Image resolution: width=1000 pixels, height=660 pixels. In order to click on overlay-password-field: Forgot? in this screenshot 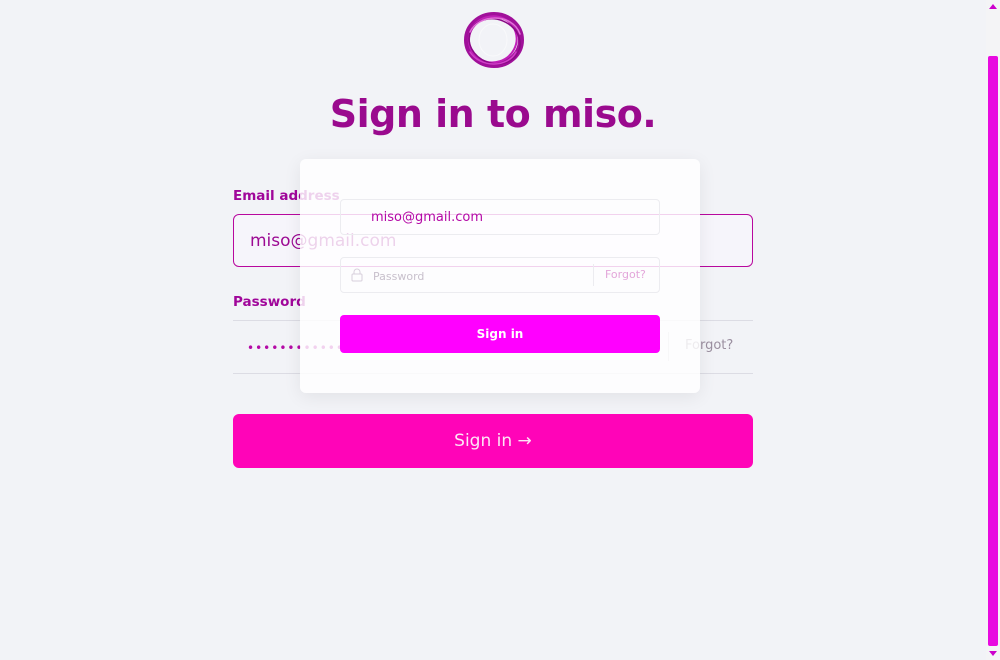, I will do `click(500, 275)`.